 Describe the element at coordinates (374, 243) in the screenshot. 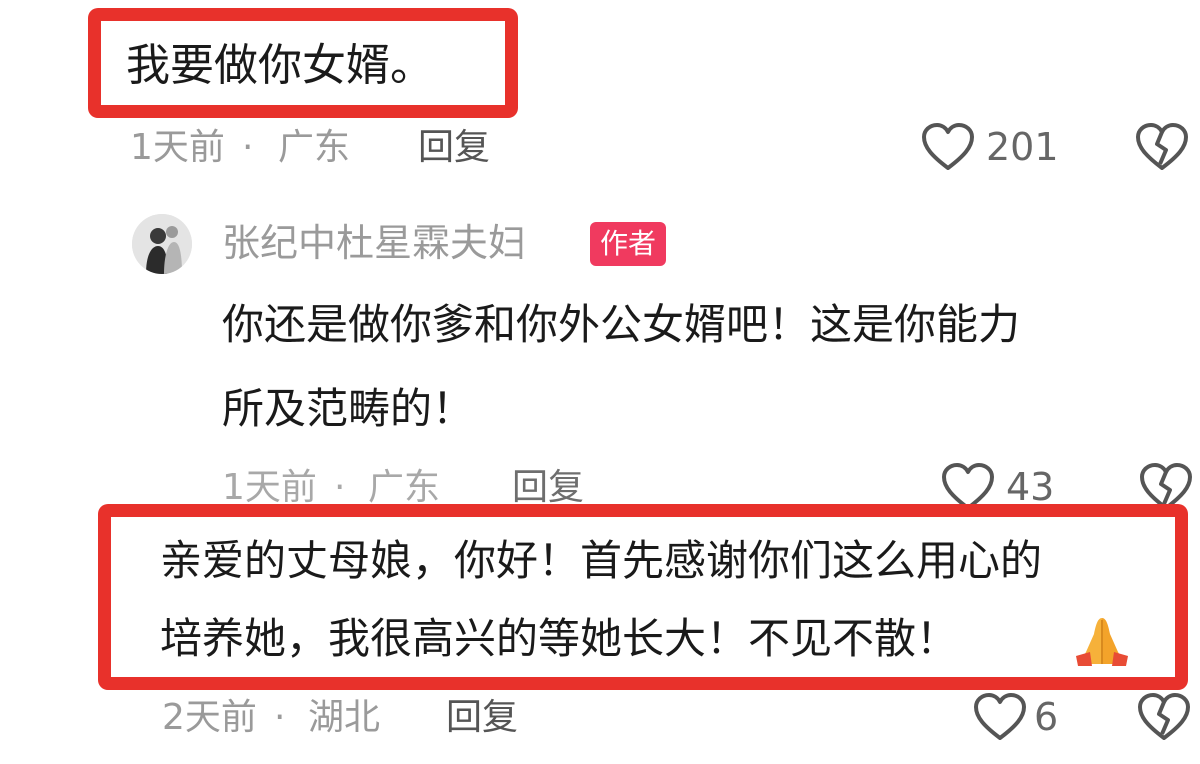

I see `author-username: 张纪中杜星霖夫妇` at that location.